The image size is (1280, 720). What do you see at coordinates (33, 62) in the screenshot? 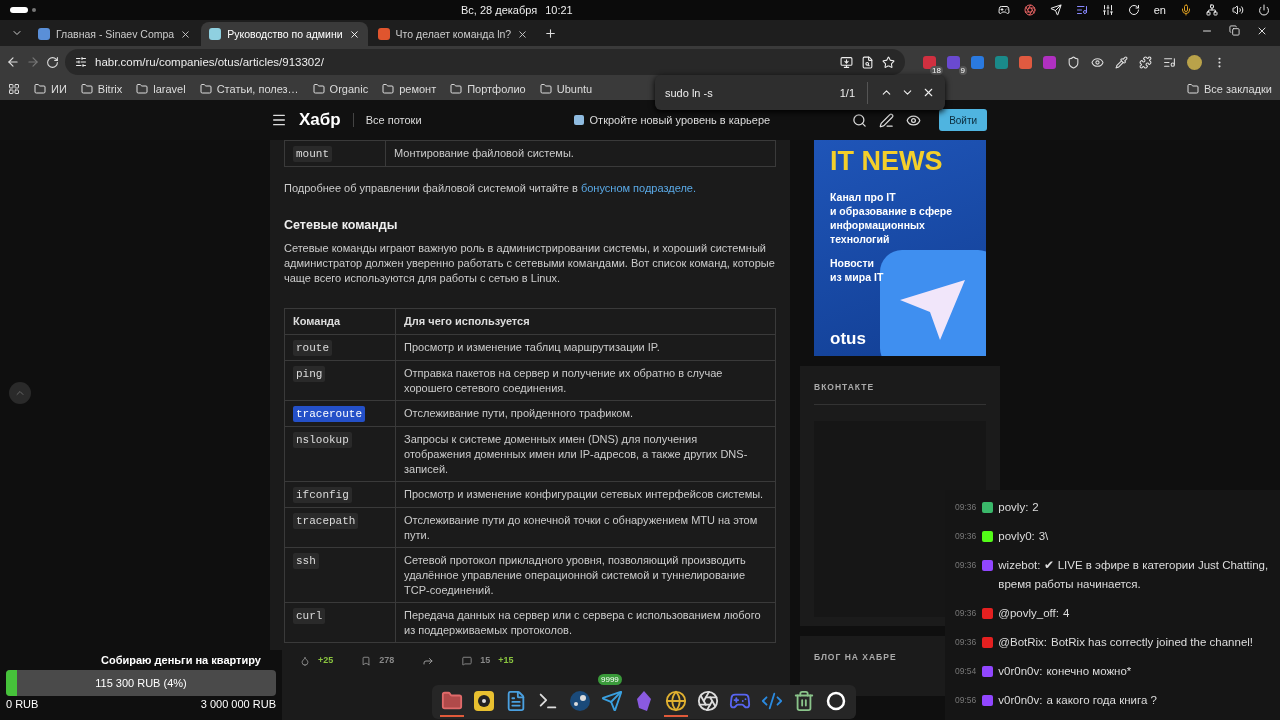
I see `forward-icon` at bounding box center [33, 62].